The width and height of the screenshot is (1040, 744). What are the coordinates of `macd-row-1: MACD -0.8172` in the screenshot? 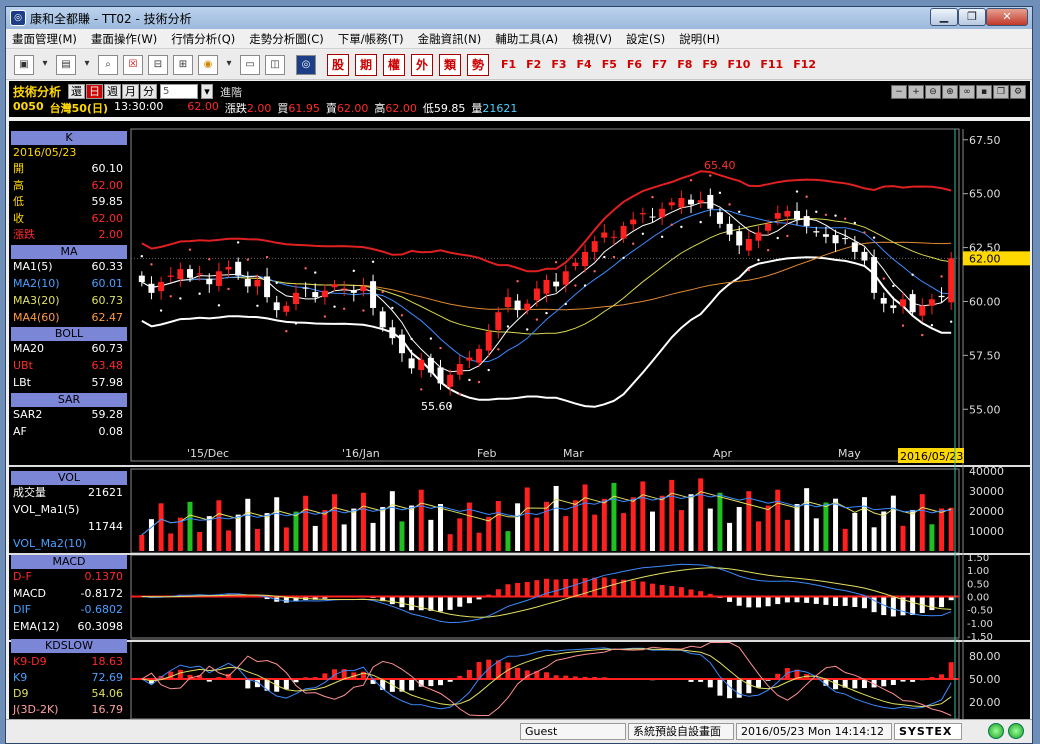 It's located at (70, 594).